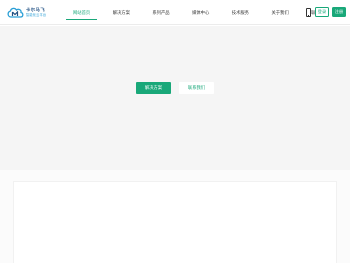  I want to click on nav-item-solutions: 解决方案, so click(121, 12).